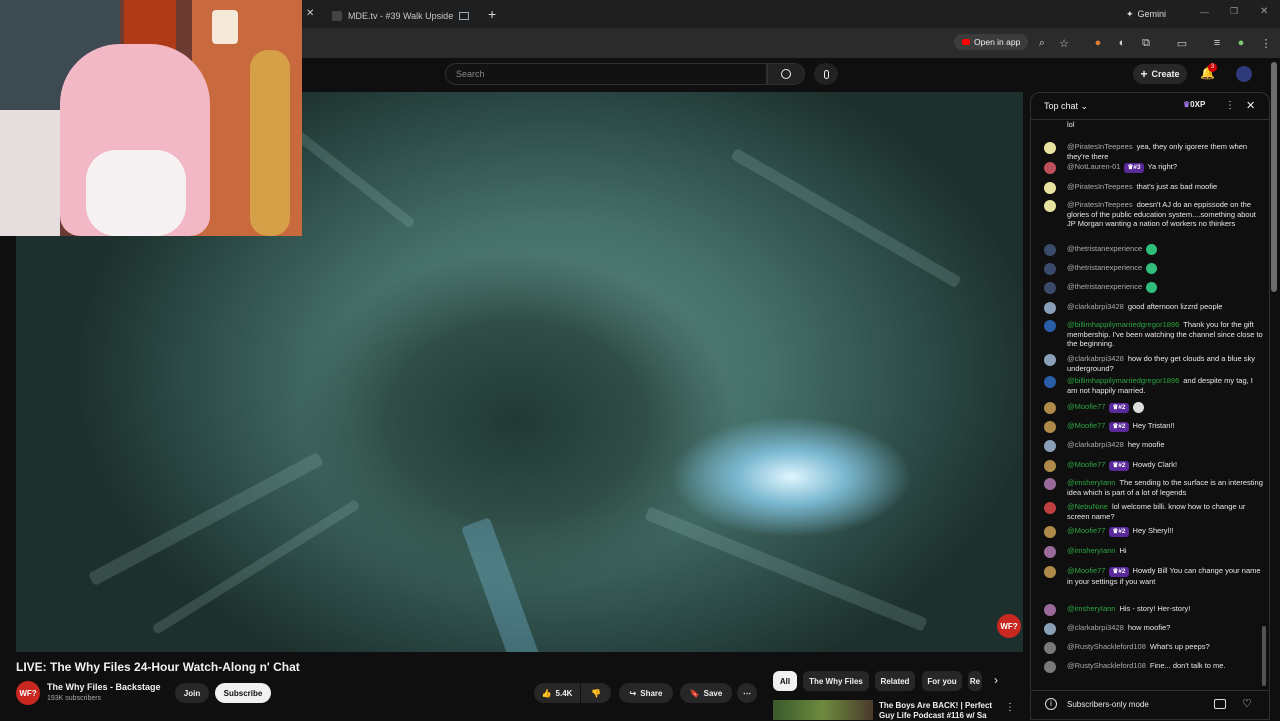  I want to click on recommended-thumbnail, so click(823, 710).